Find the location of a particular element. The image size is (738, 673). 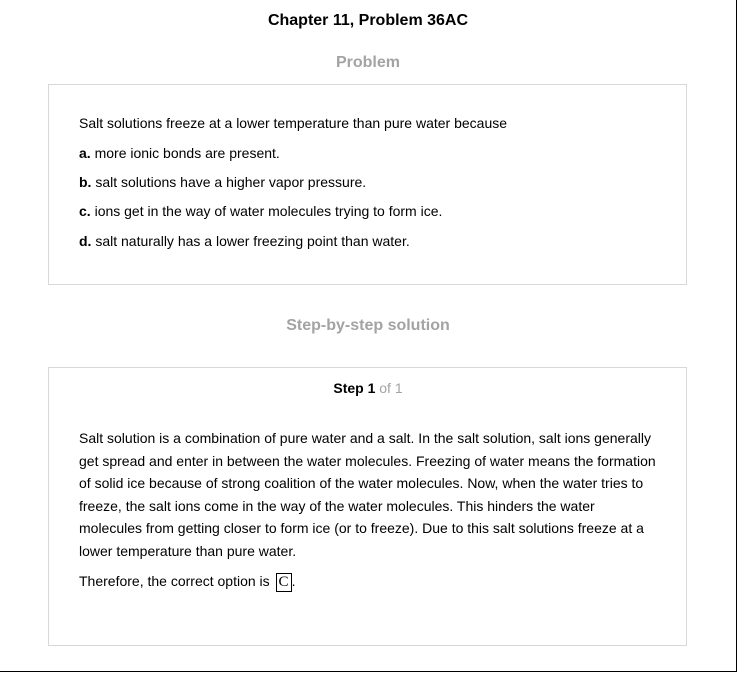

option-b-letter: b. is located at coordinates (85, 182).